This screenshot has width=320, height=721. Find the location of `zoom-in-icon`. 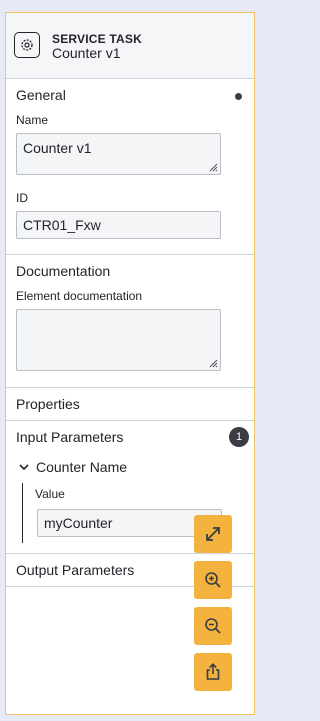

zoom-in-icon is located at coordinates (213, 580).